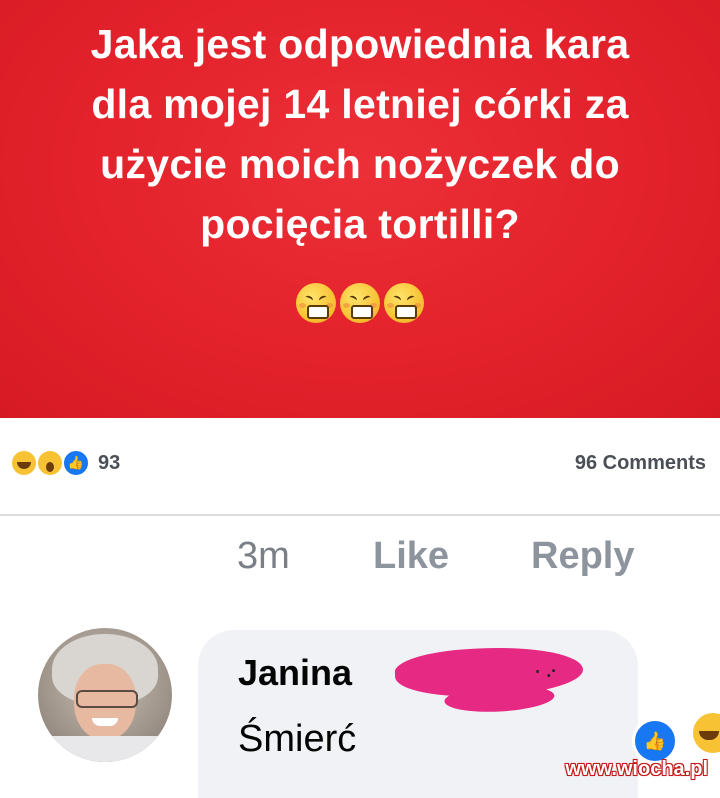 The image size is (720, 798). I want to click on emoji-row, so click(360, 303).